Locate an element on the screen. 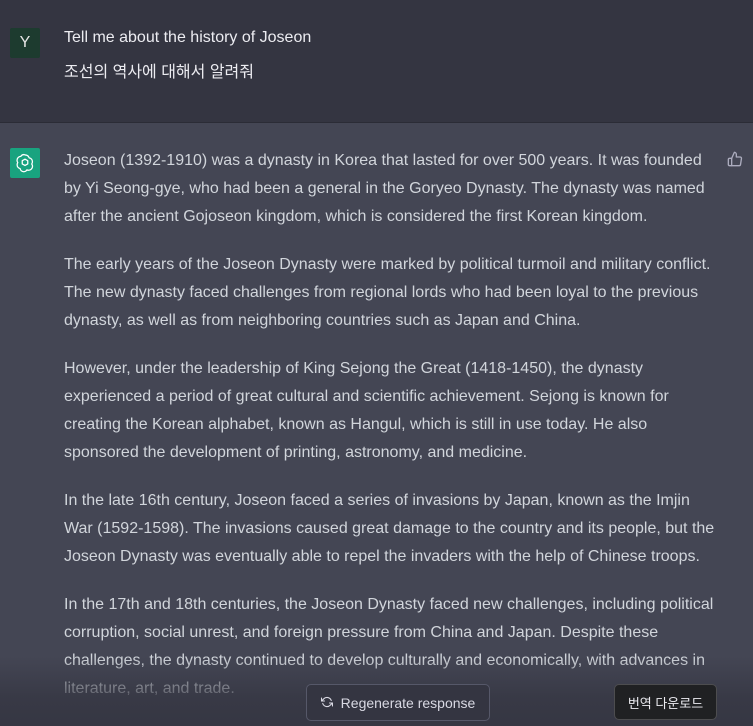  user-avatar: Y is located at coordinates (25, 43).